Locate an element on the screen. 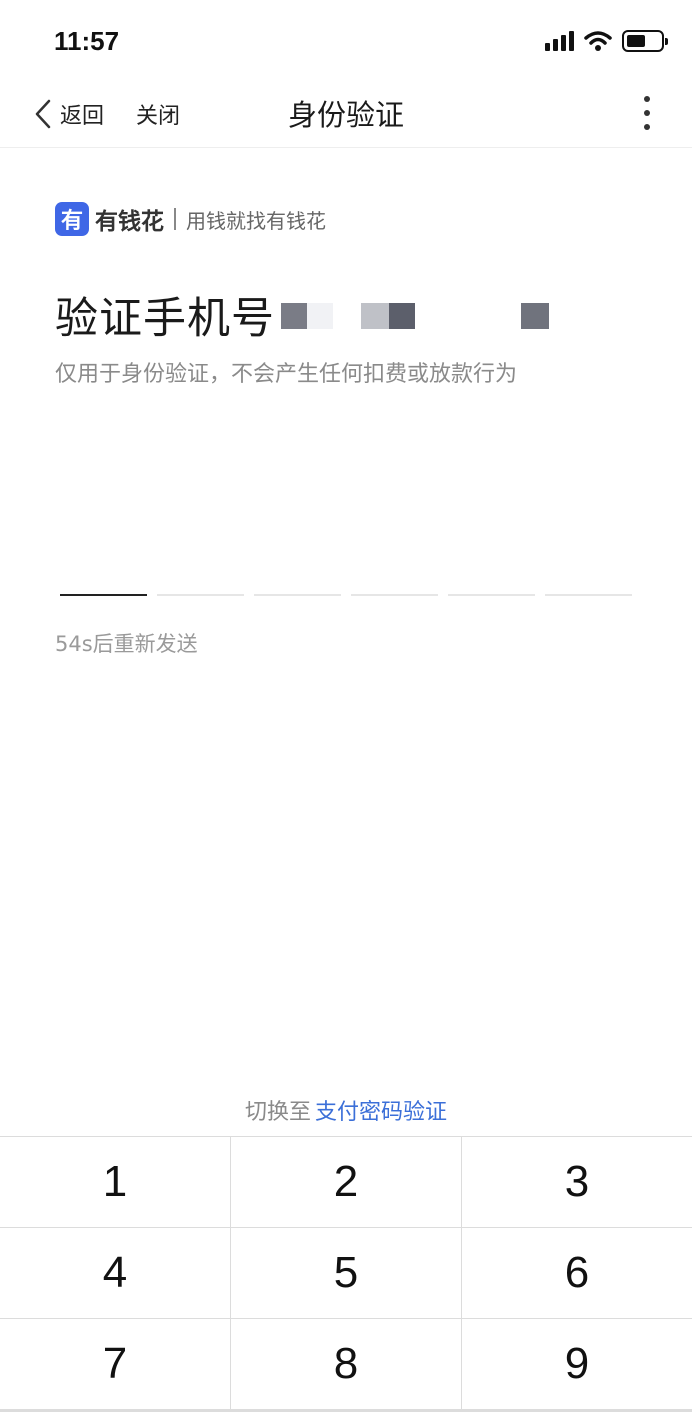 The height and width of the screenshot is (1412, 692). key-5: 5 is located at coordinates (346, 1273).